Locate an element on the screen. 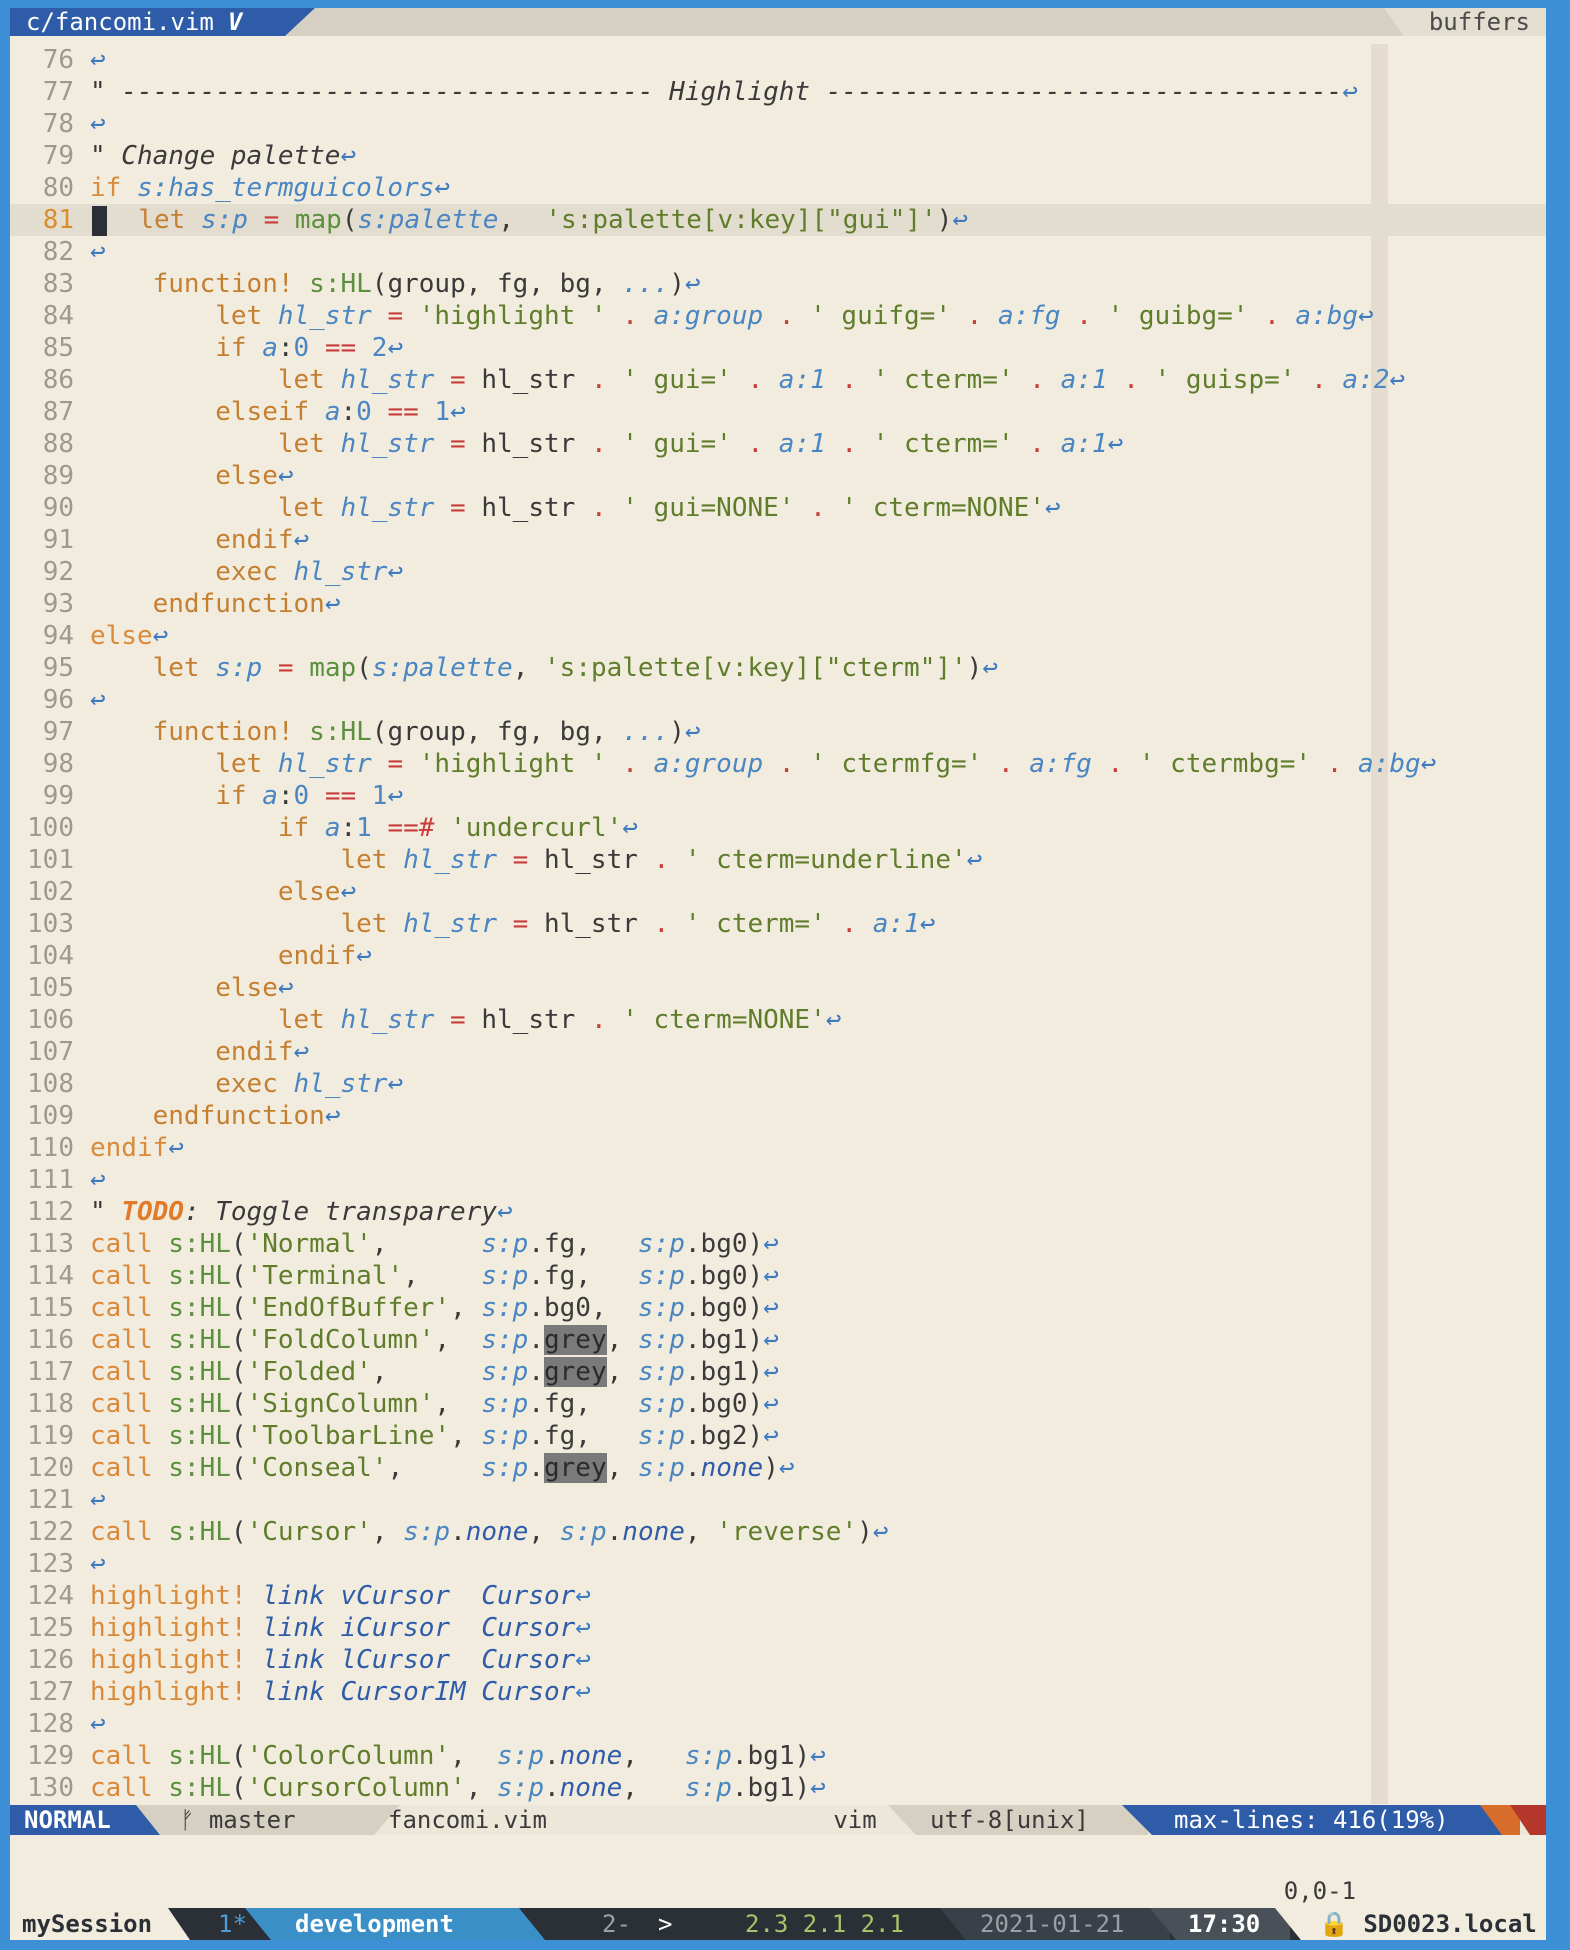  line-text: highlight! link lCursor Cursor↩ is located at coordinates (340, 1660).